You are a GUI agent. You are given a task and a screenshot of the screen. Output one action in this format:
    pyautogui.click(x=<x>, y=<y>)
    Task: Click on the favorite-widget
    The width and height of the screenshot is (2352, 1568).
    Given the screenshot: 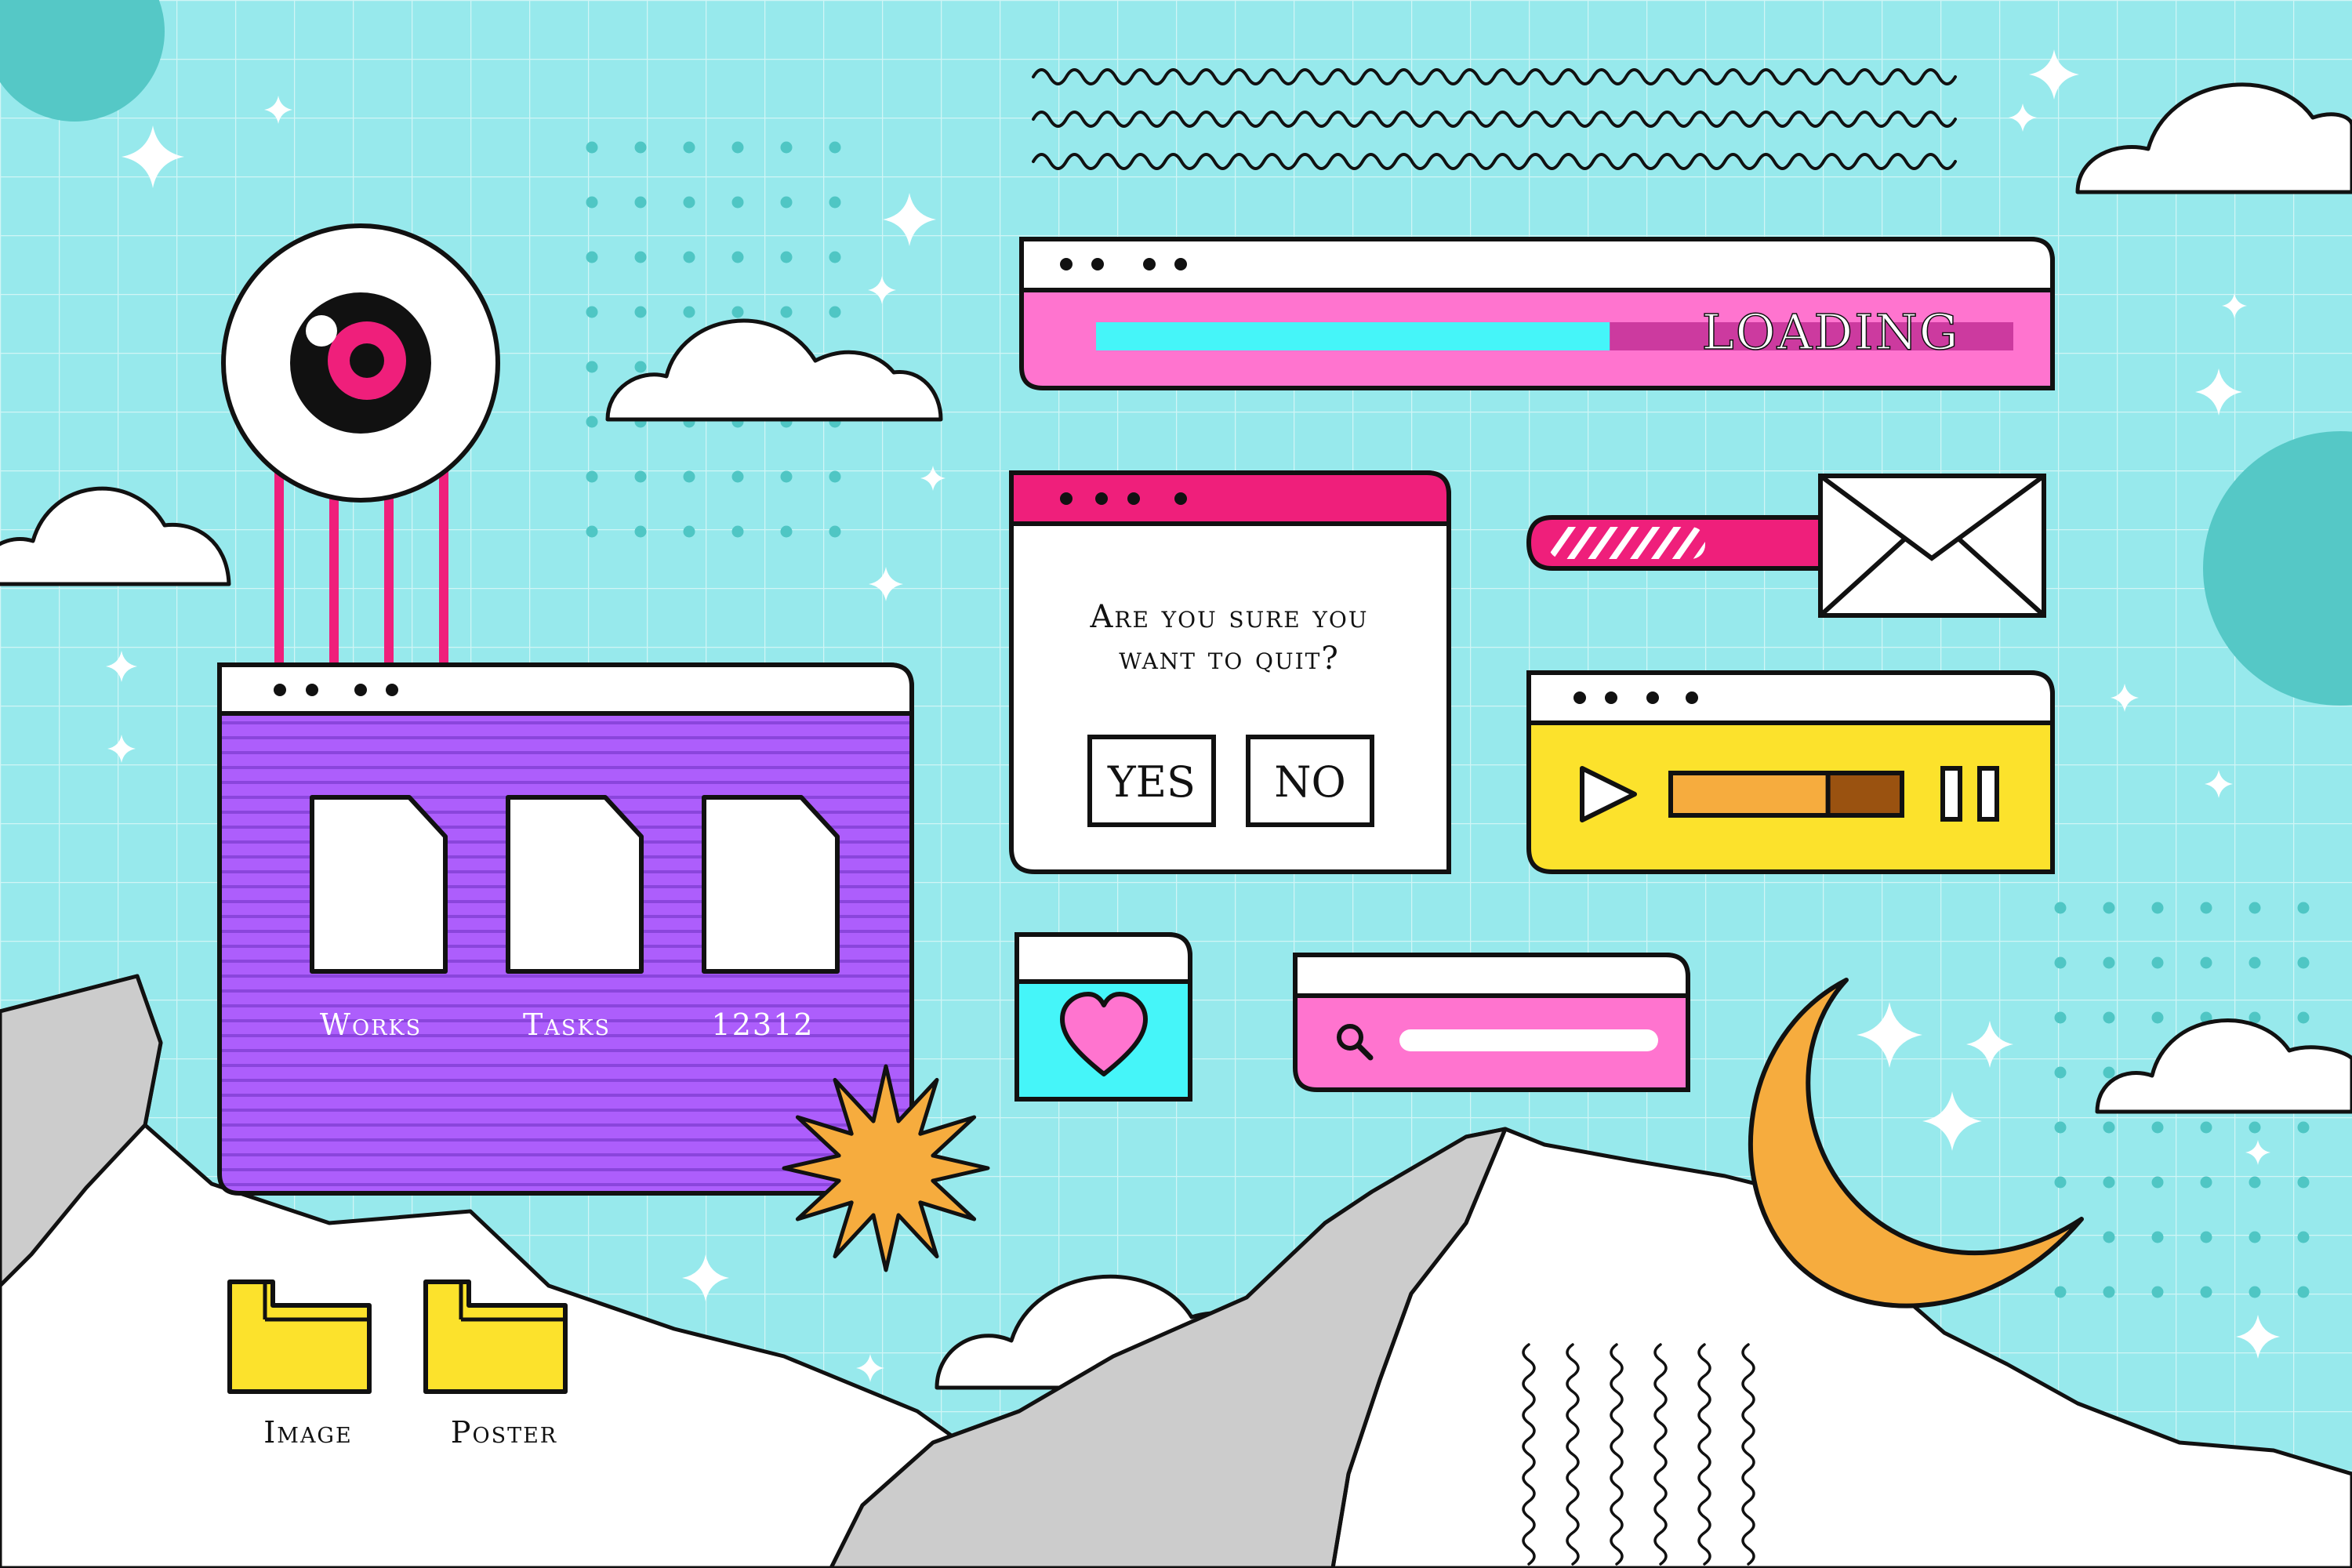 What is the action you would take?
    pyautogui.click(x=1103, y=1017)
    